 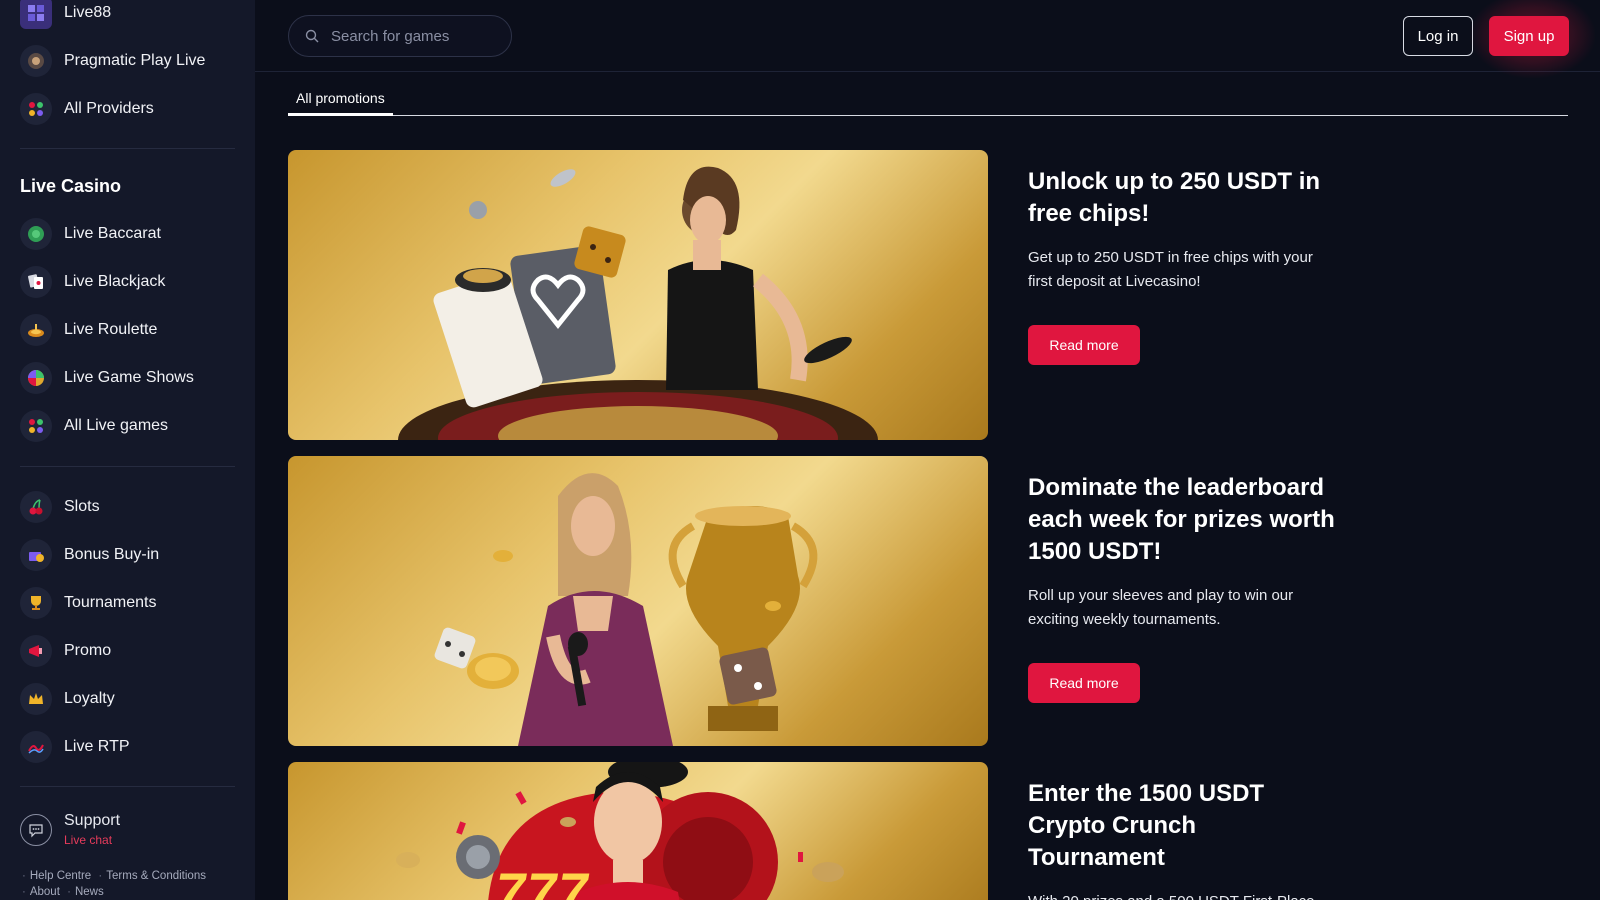 What do you see at coordinates (88, 650) in the screenshot?
I see `sidebar-item-label: Promo` at bounding box center [88, 650].